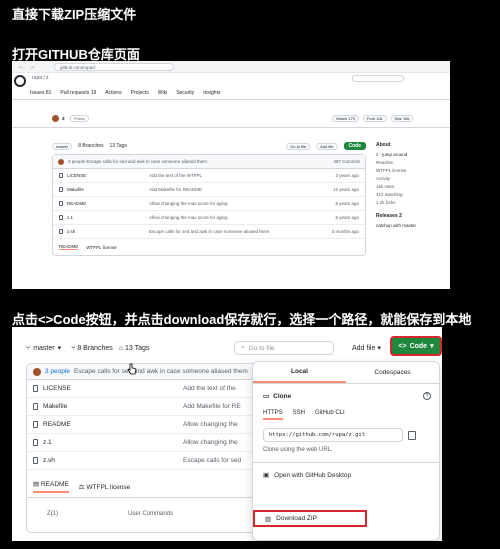 This screenshot has width=500, height=549. I want to click on github-logo-icon, so click(20, 81).